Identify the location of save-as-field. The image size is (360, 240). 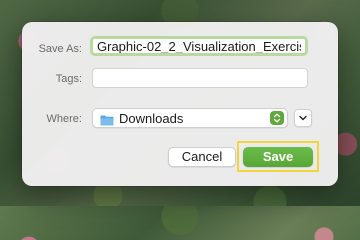
(199, 46).